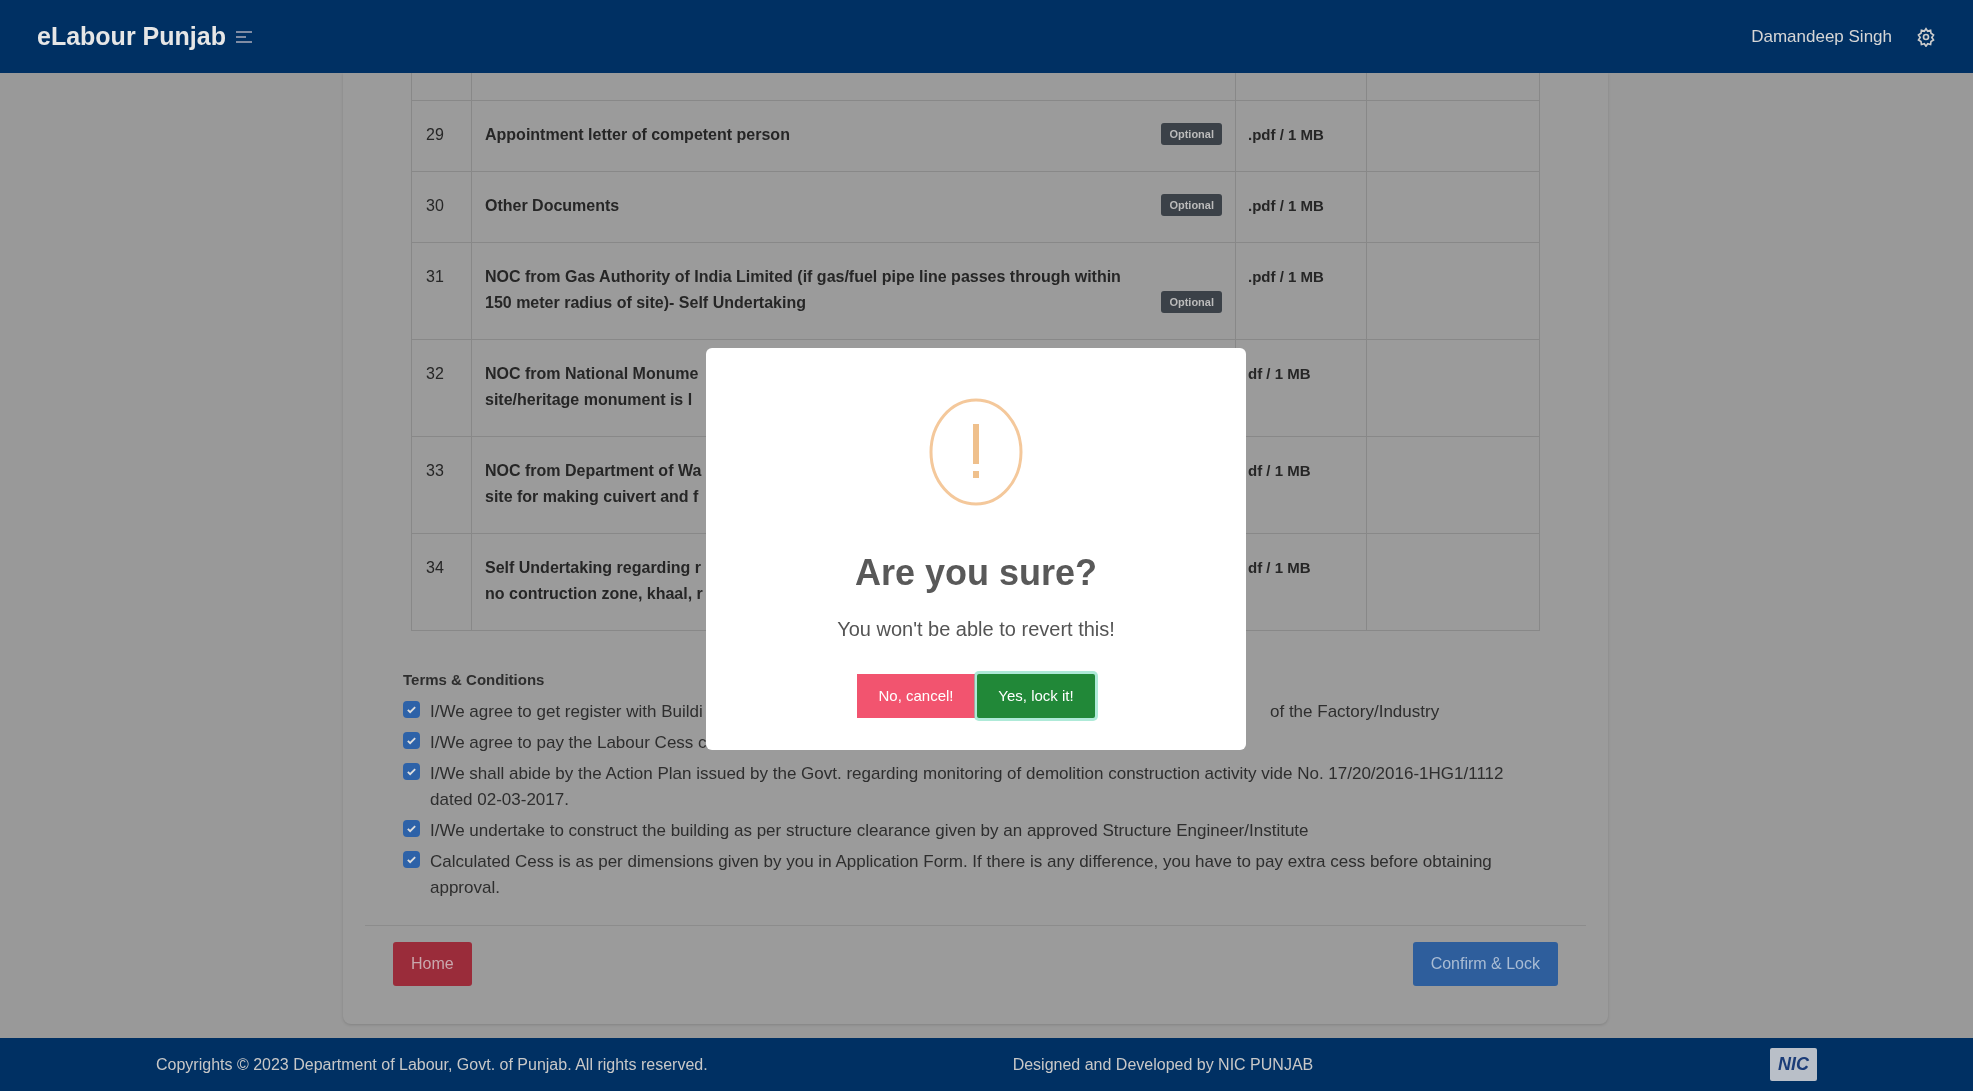  I want to click on user-name: Damandeep Singh, so click(1821, 36).